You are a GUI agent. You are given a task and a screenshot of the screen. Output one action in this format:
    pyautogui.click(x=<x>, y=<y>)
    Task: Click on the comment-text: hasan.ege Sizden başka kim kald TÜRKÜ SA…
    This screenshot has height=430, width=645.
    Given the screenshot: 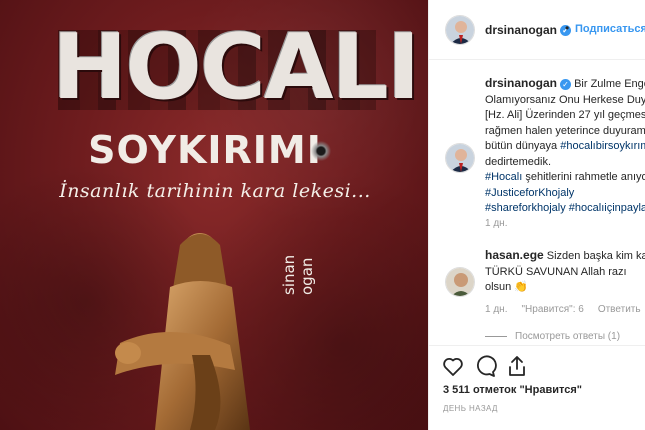 What is the action you would take?
    pyautogui.click(x=565, y=272)
    